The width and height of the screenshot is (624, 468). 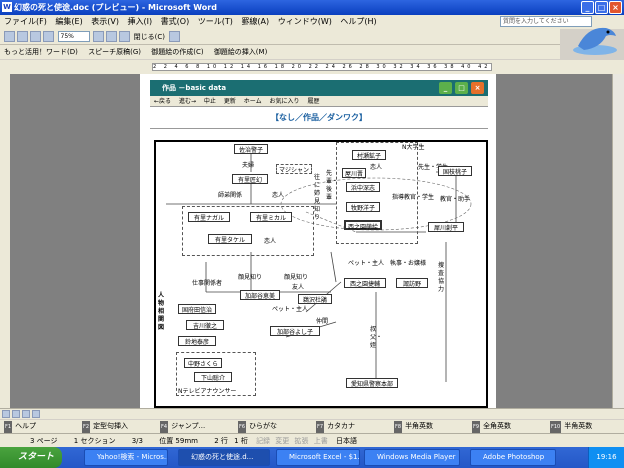 What do you see at coordinates (215, 21) in the screenshot?
I see `menu-tools: ツール(T)` at bounding box center [215, 21].